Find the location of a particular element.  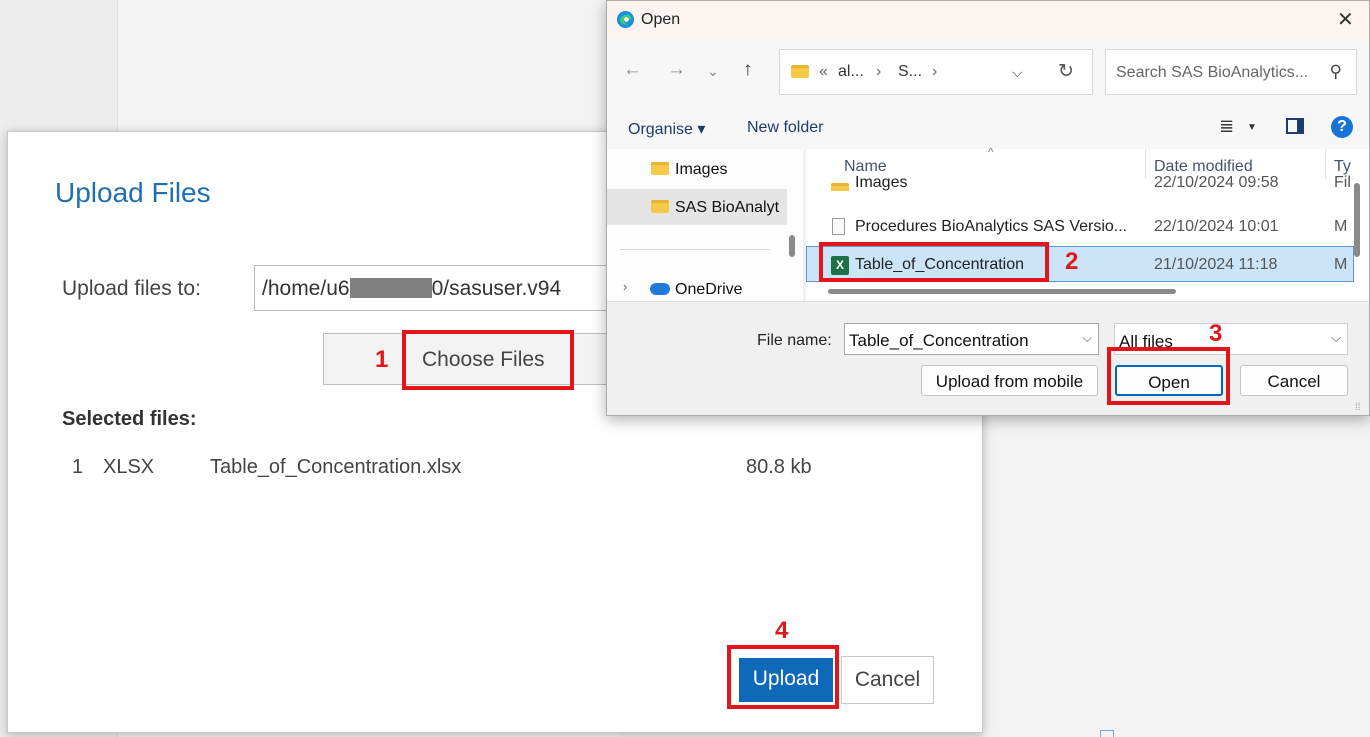

selected-files-label: Selected files: is located at coordinates (129, 419).